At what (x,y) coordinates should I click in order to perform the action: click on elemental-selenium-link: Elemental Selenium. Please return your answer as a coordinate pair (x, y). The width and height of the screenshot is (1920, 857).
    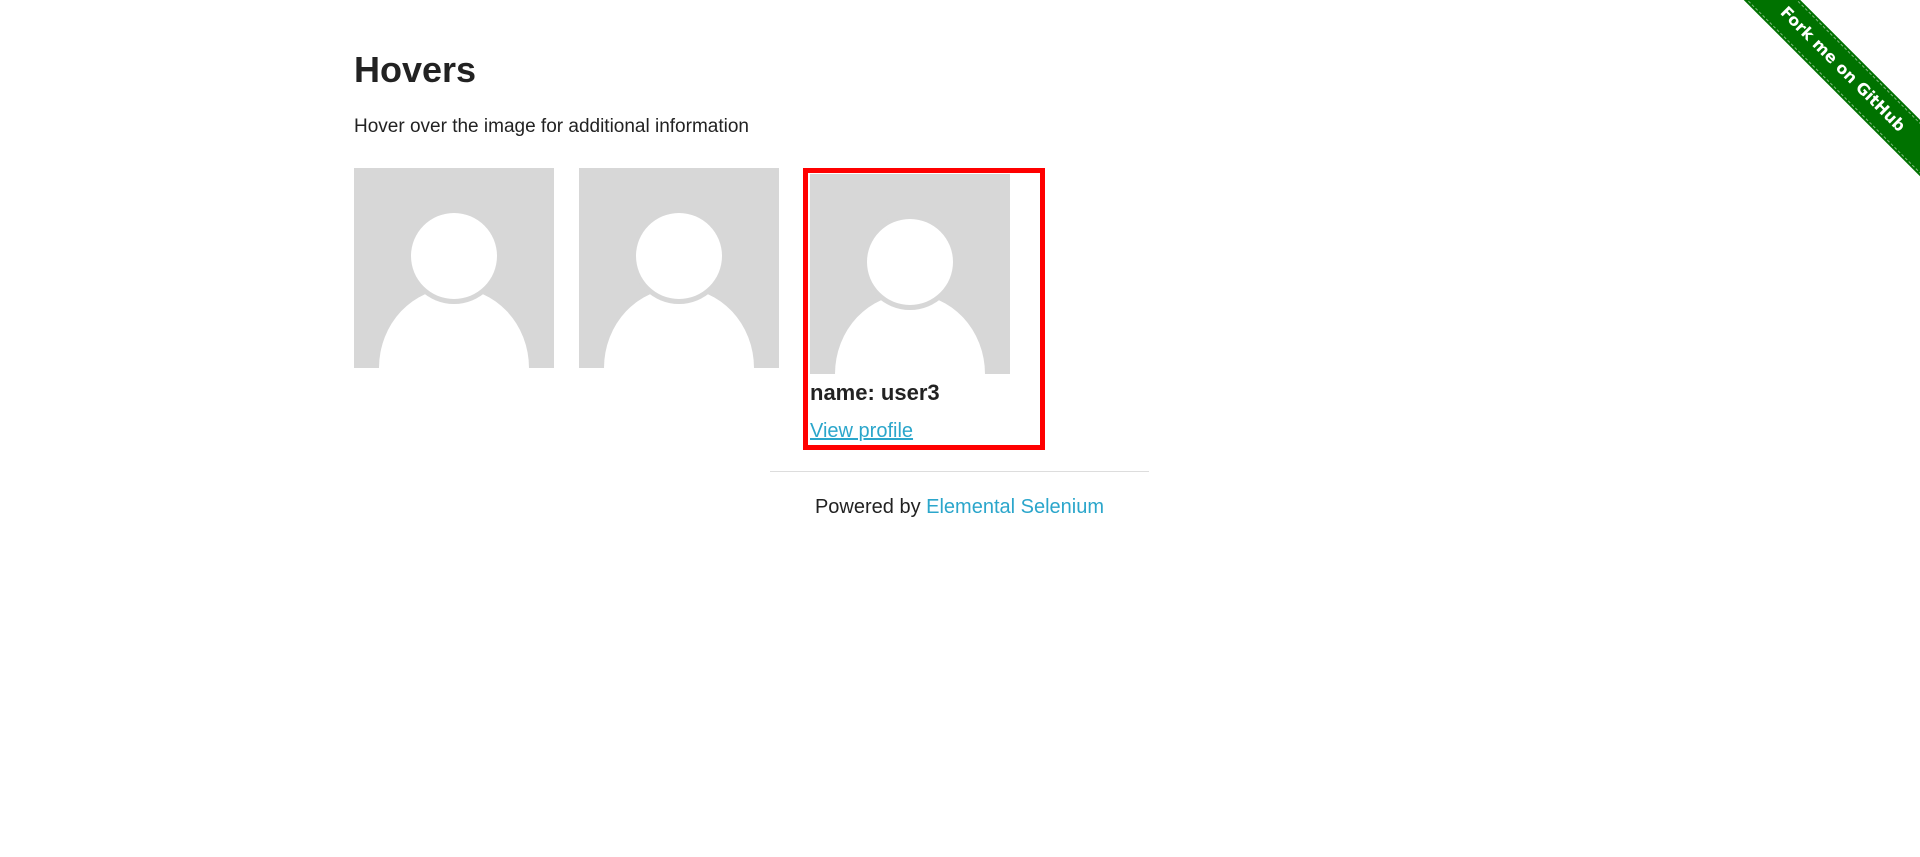
    Looking at the image, I should click on (1015, 507).